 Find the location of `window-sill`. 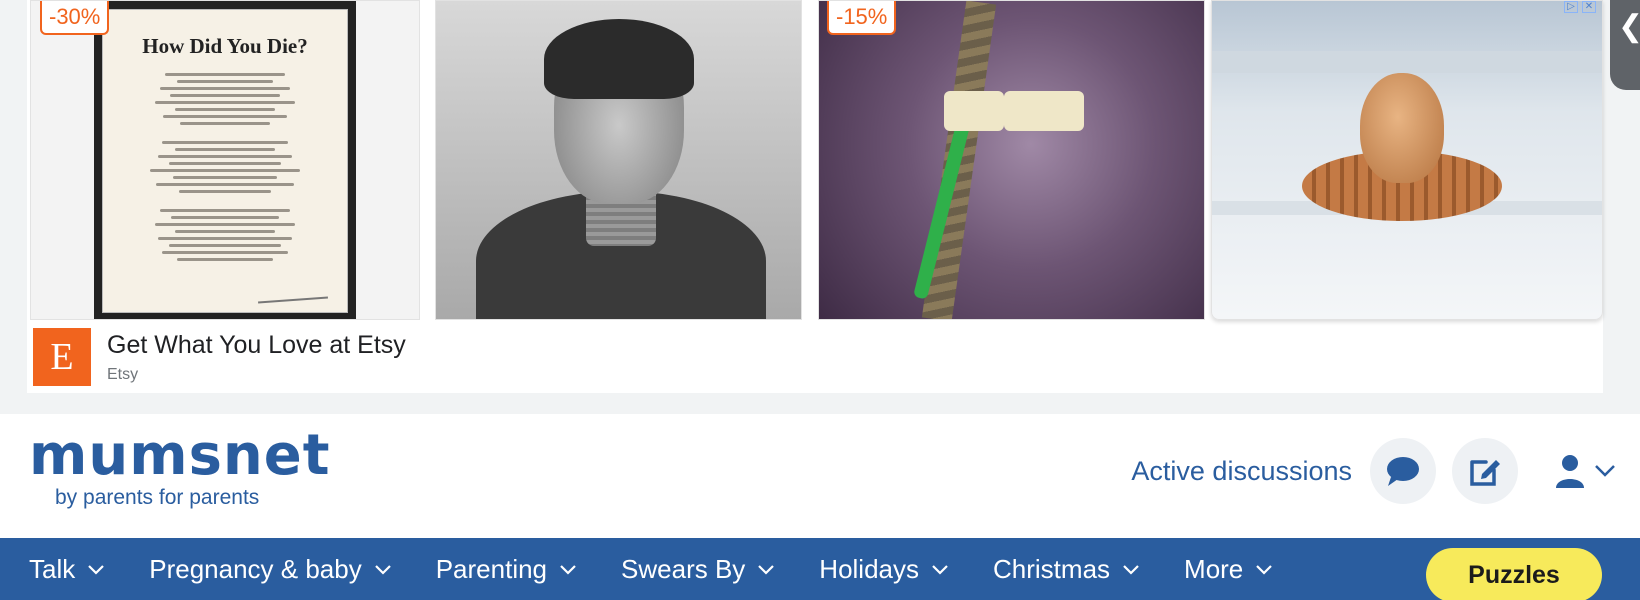

window-sill is located at coordinates (1407, 62).